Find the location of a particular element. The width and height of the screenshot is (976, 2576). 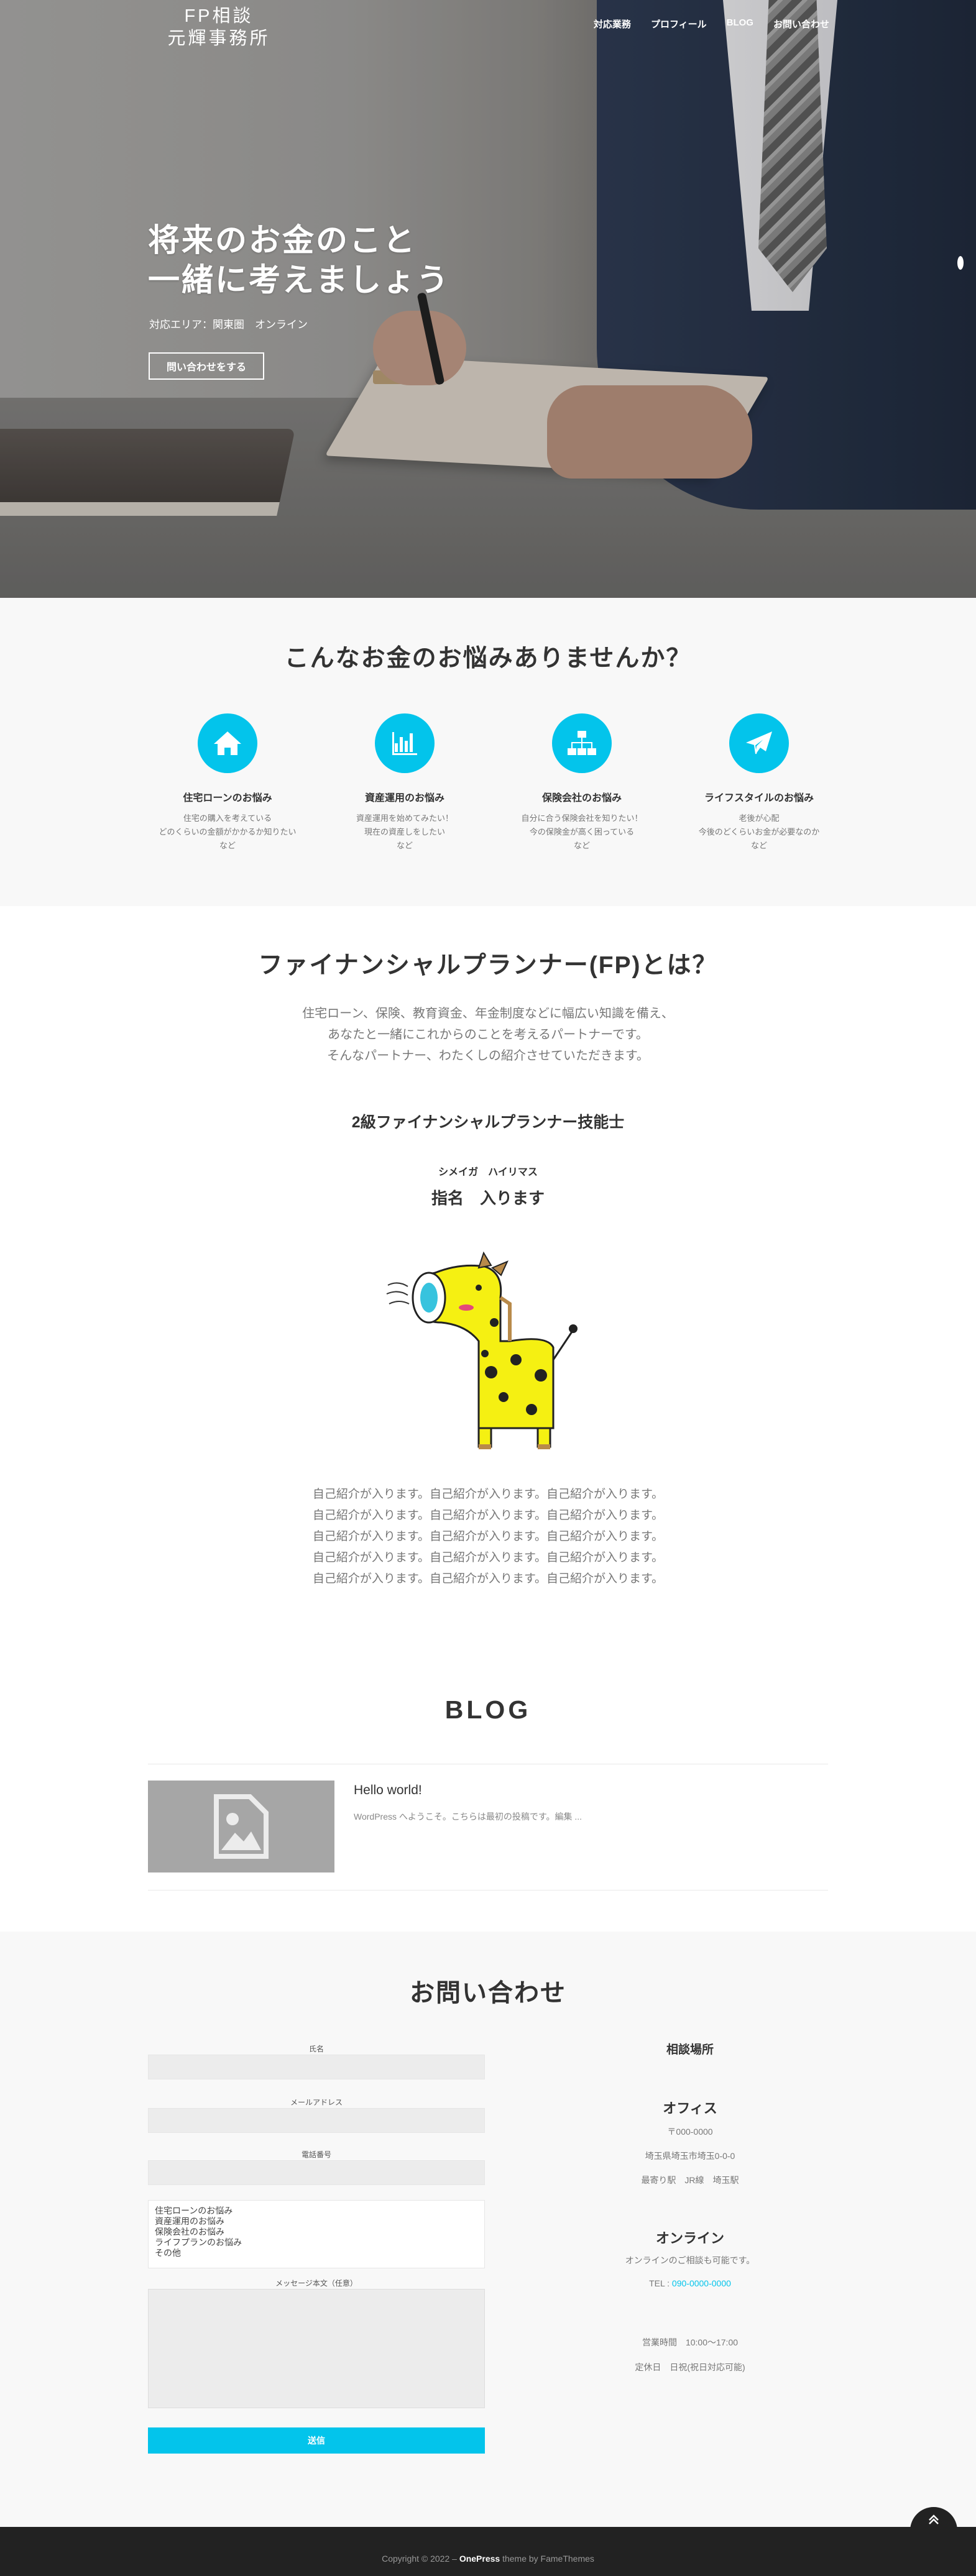

online-heading: オンライン is located at coordinates (689, 2238).